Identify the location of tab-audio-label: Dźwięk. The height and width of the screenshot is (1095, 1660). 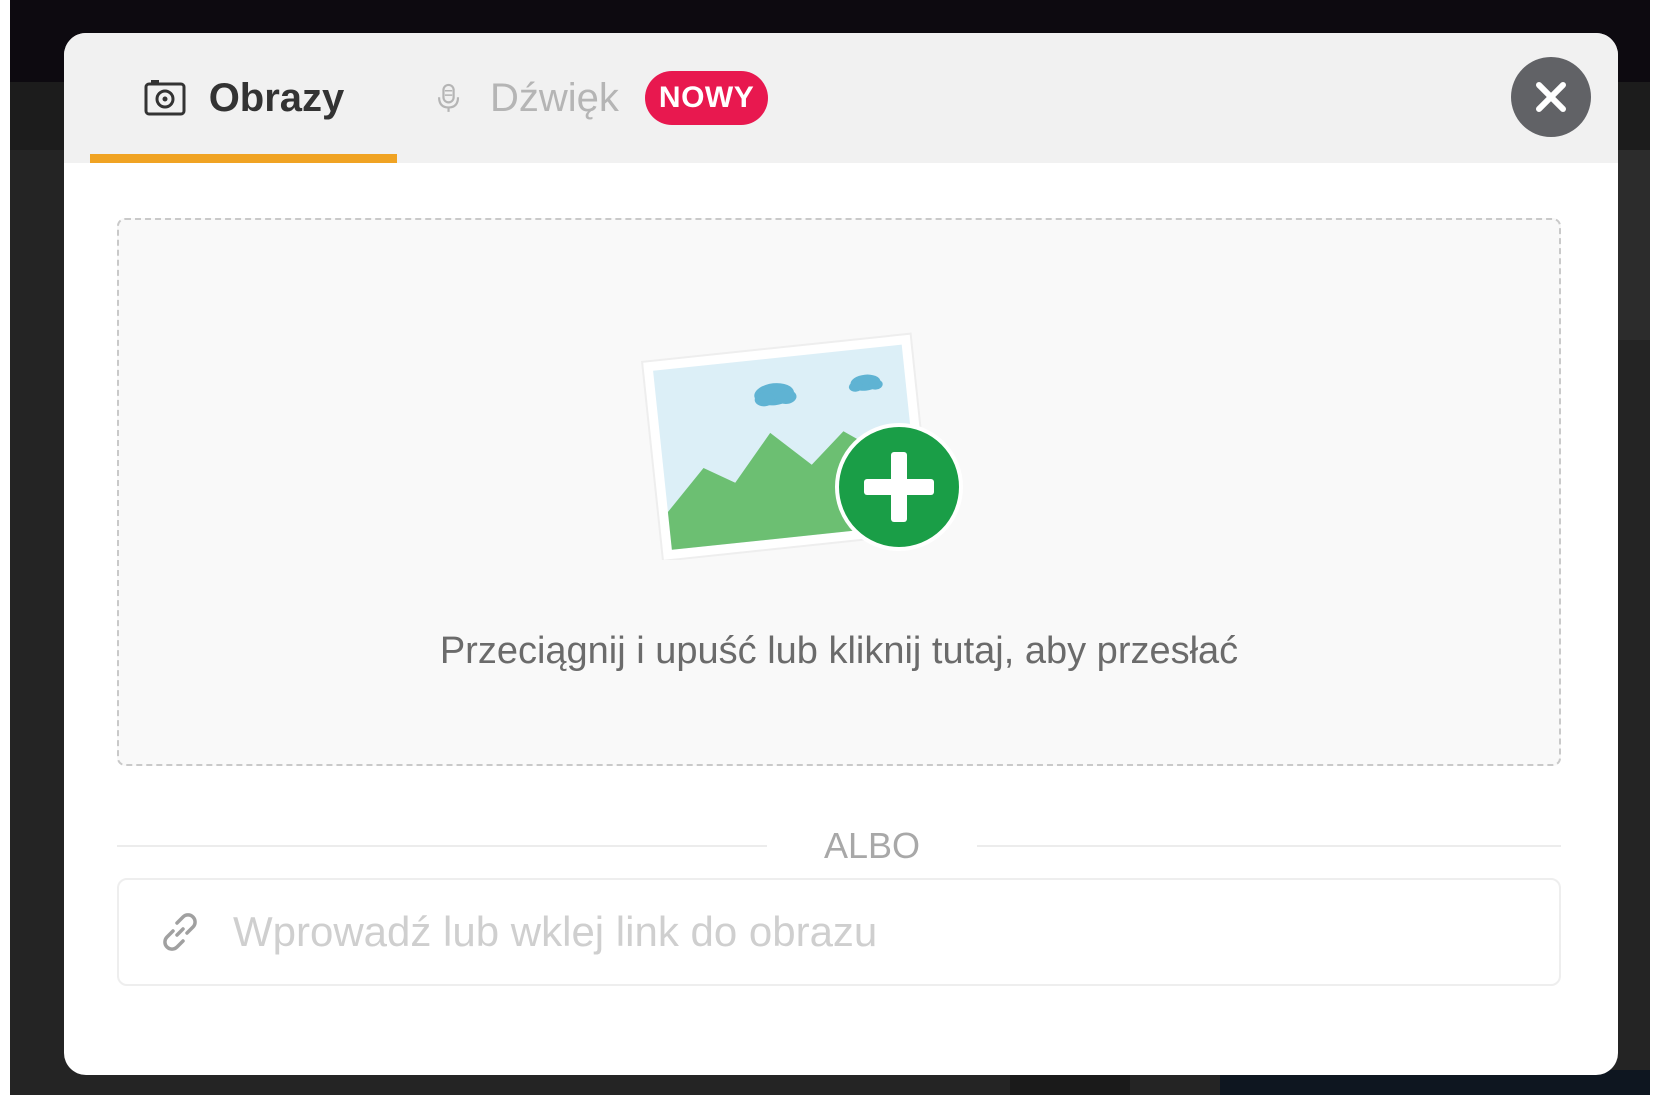
(554, 97).